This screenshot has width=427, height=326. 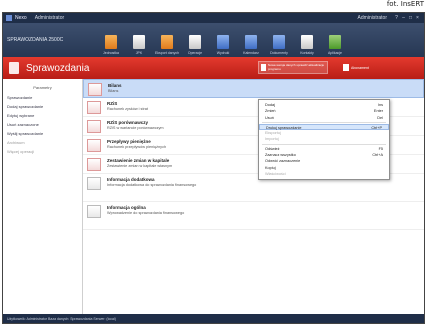 I want to click on ribbon-tool-label: Jednostka, so click(x=111, y=53).